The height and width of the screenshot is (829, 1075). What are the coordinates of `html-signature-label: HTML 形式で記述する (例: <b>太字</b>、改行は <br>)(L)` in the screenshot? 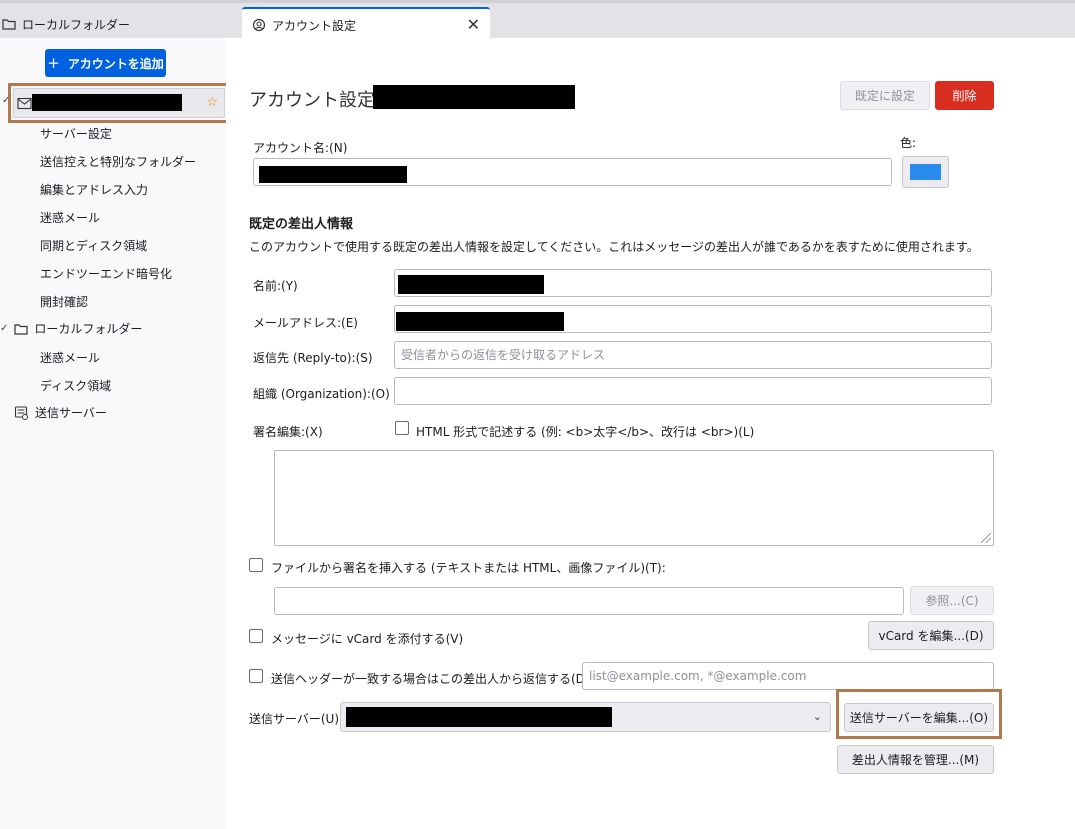 It's located at (585, 432).